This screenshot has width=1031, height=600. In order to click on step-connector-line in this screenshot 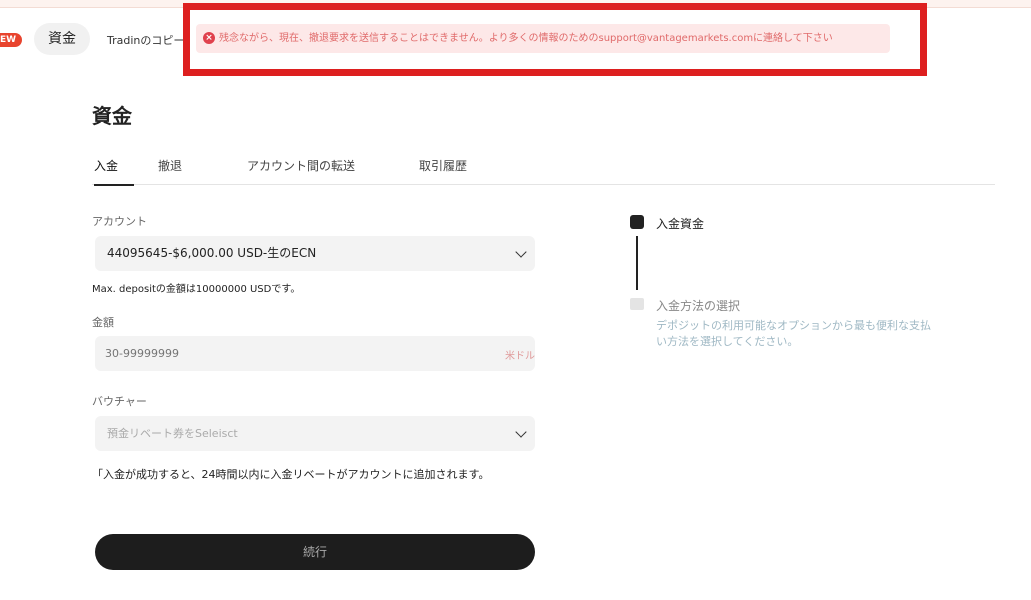, I will do `click(637, 263)`.